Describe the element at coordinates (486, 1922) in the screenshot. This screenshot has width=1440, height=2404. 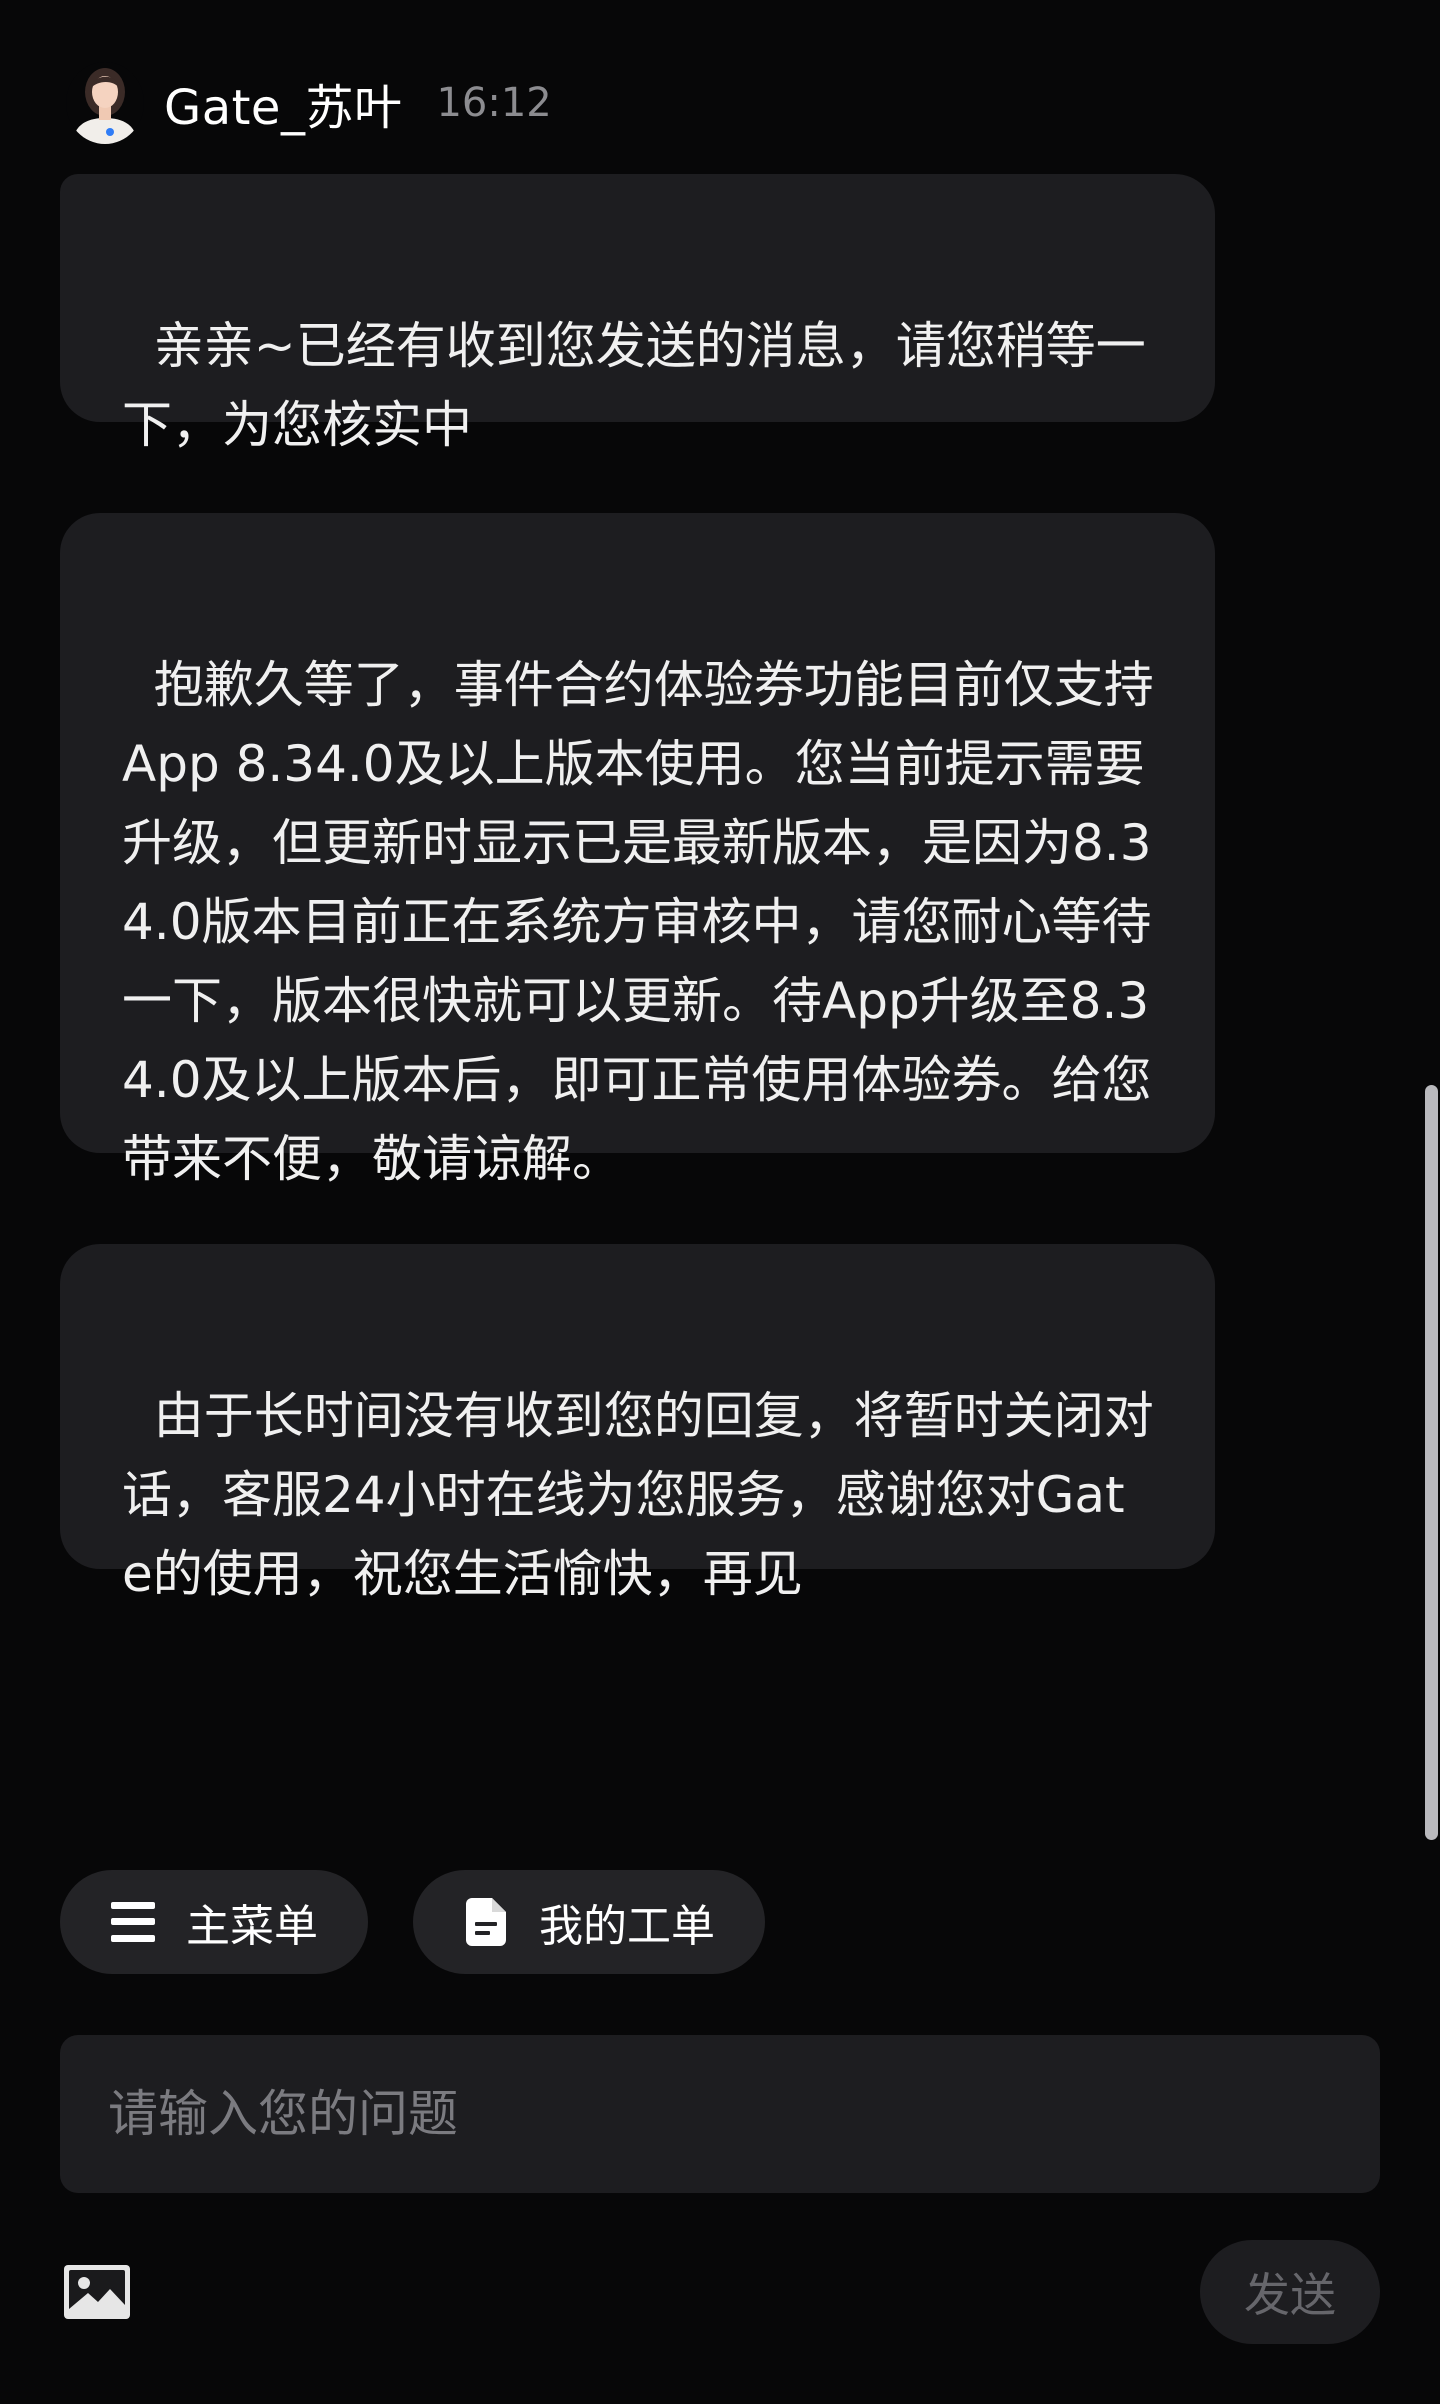
I see `document-icon` at that location.